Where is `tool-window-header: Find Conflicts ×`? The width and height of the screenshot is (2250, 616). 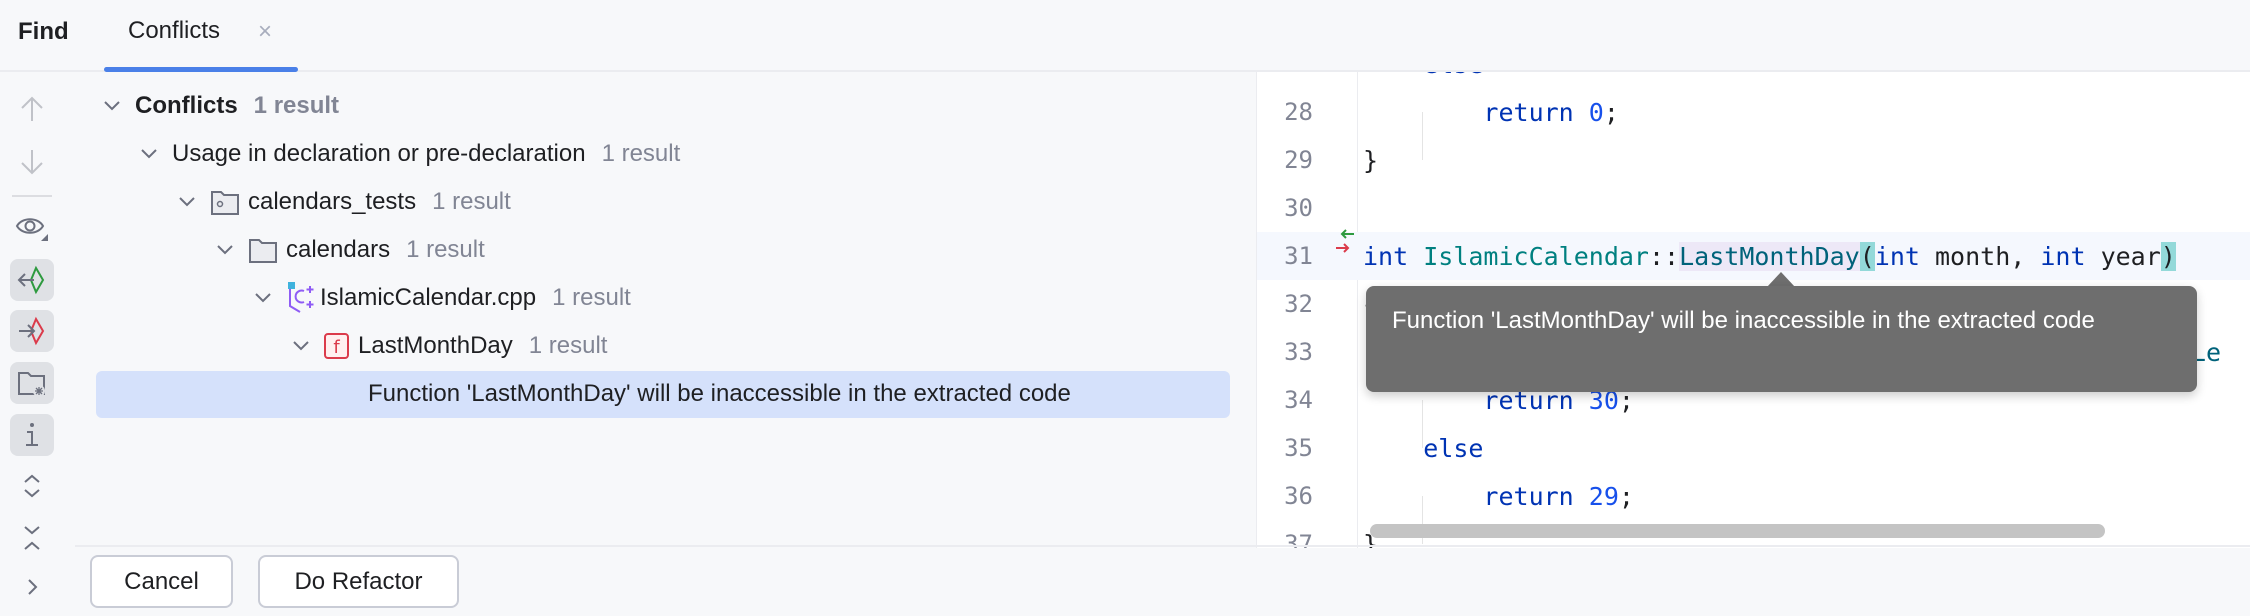 tool-window-header: Find Conflicts × is located at coordinates (1125, 36).